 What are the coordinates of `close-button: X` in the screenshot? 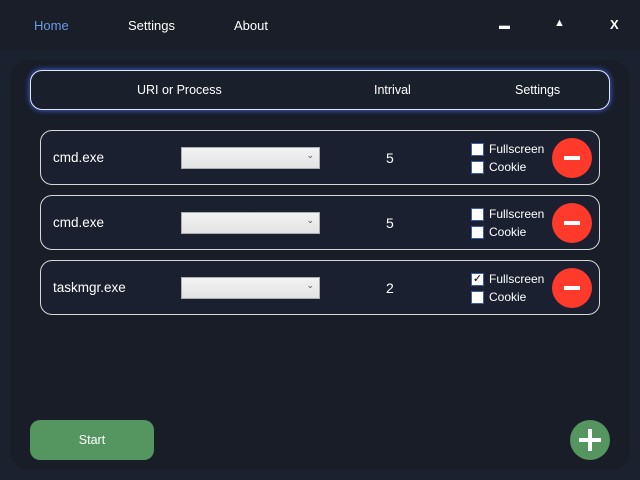 It's located at (614, 24).